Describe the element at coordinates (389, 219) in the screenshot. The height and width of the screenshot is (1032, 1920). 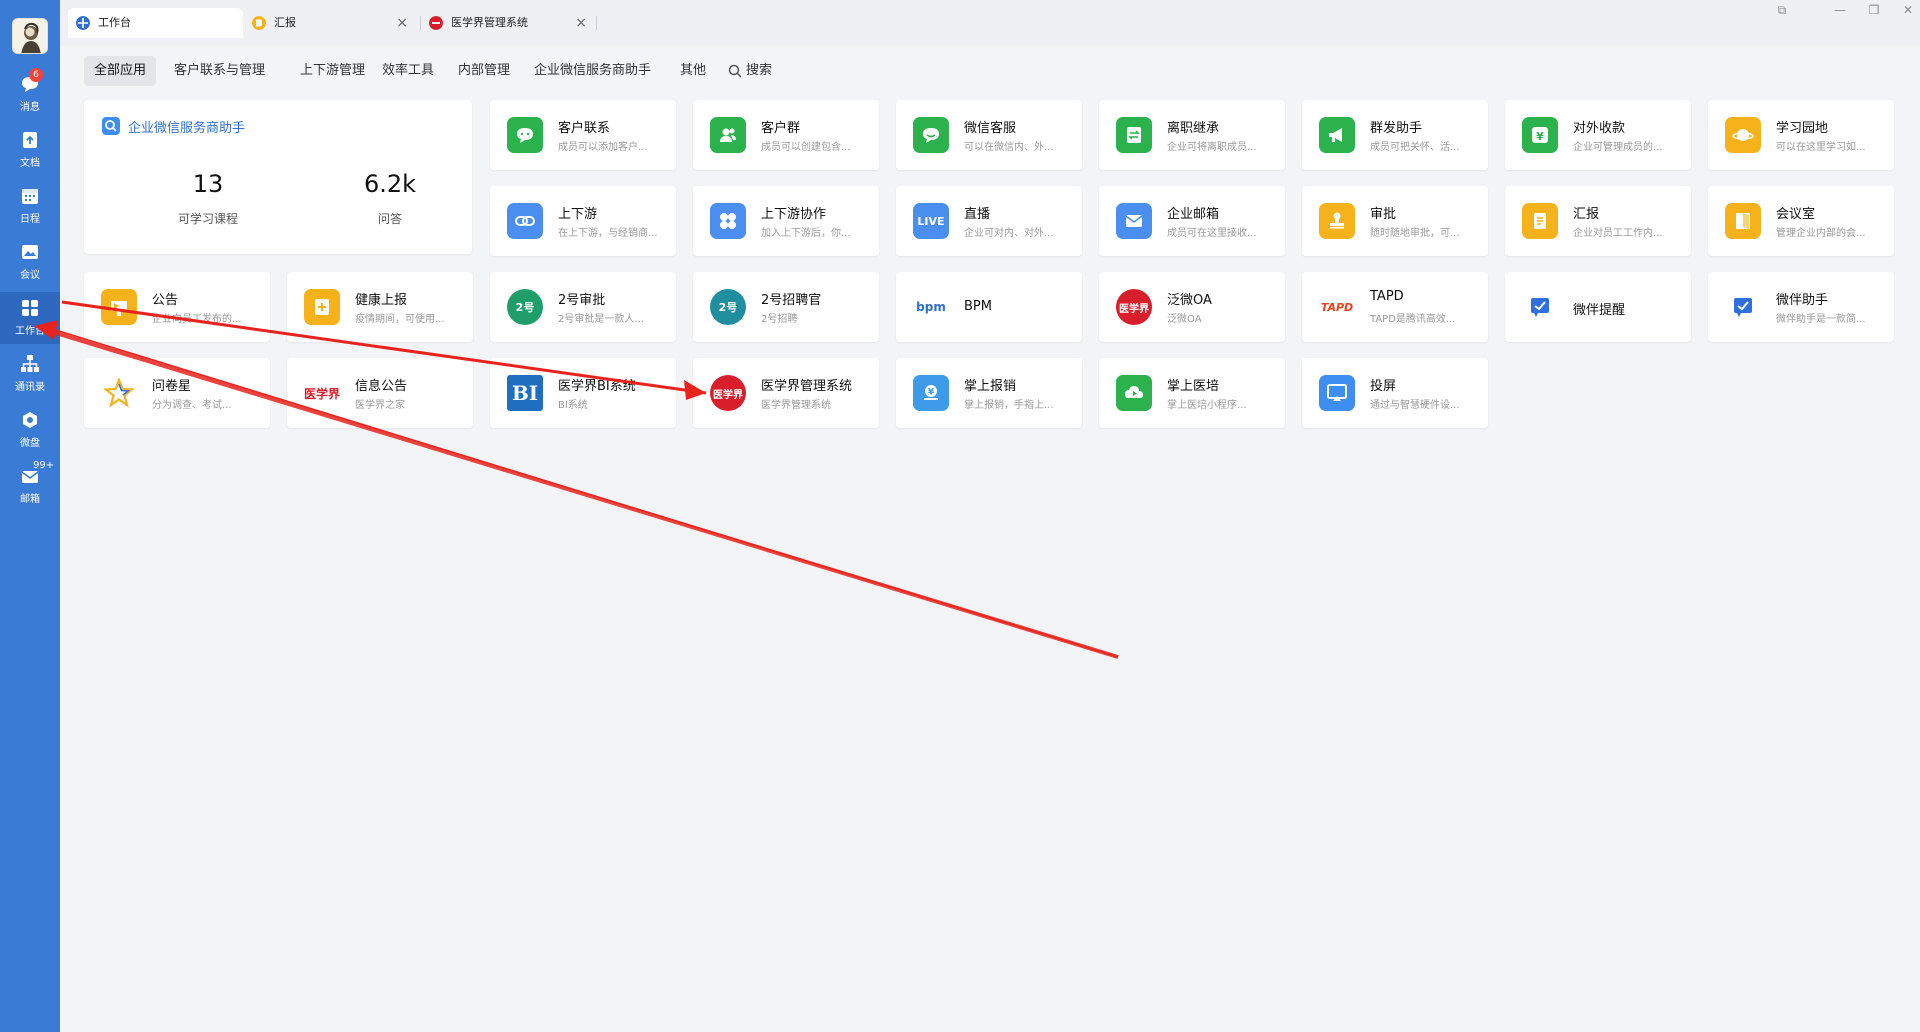
I see `stat-label: 问答` at that location.